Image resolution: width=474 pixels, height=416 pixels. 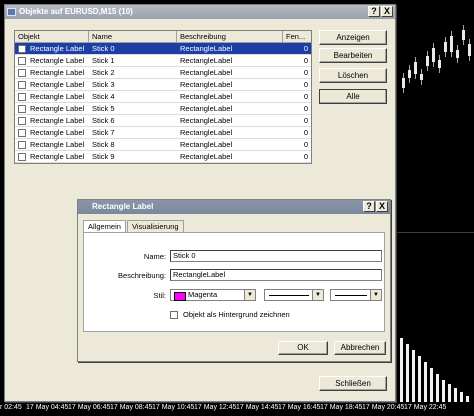 I want to click on table-row: Rectangle Label Stick 4 RectangleLabel 0, so click(x=163, y=97).